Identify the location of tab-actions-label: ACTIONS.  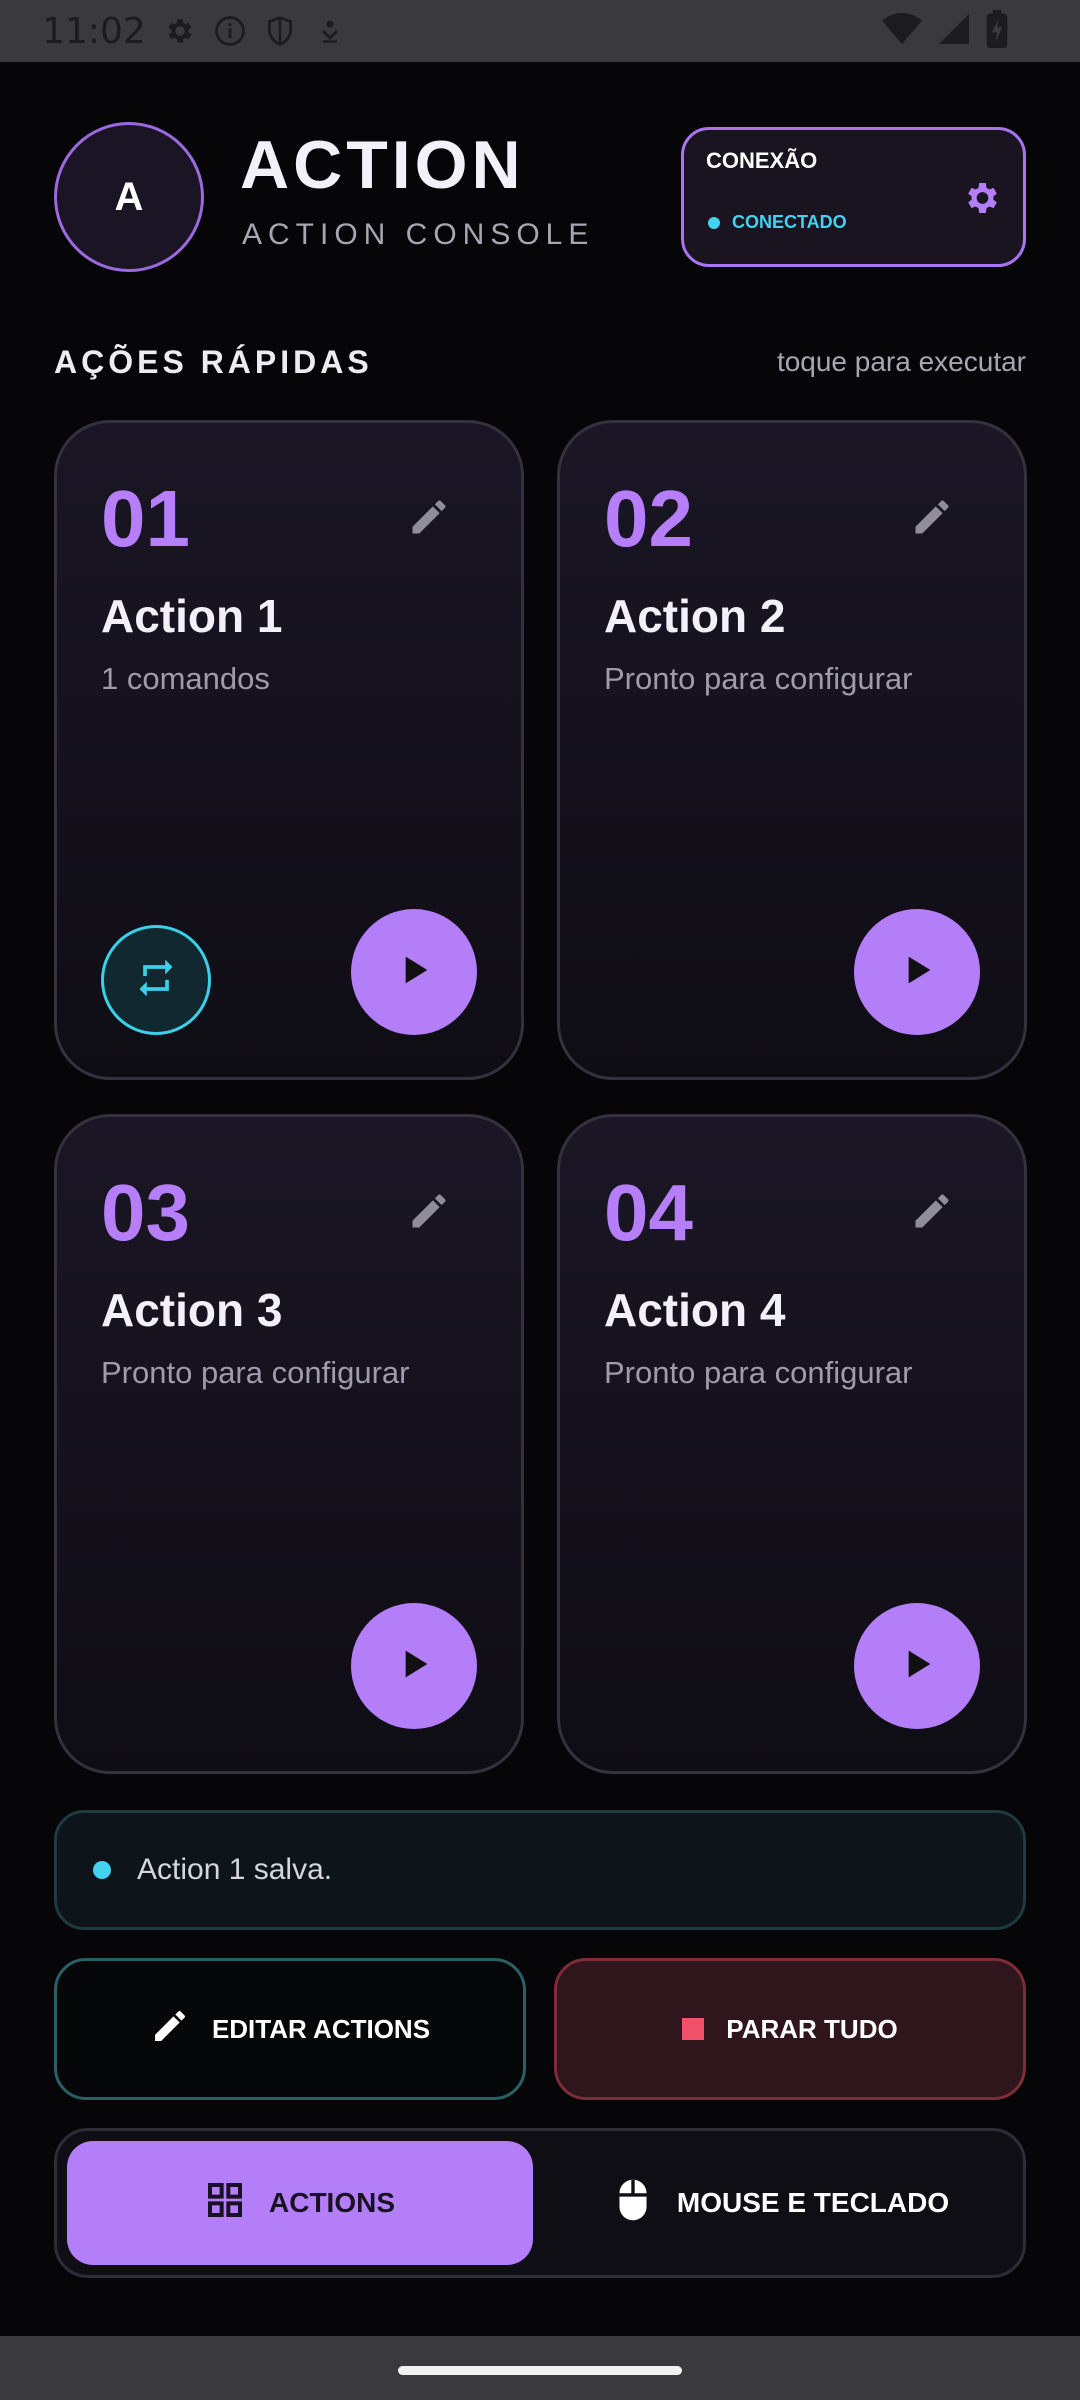
(332, 2202).